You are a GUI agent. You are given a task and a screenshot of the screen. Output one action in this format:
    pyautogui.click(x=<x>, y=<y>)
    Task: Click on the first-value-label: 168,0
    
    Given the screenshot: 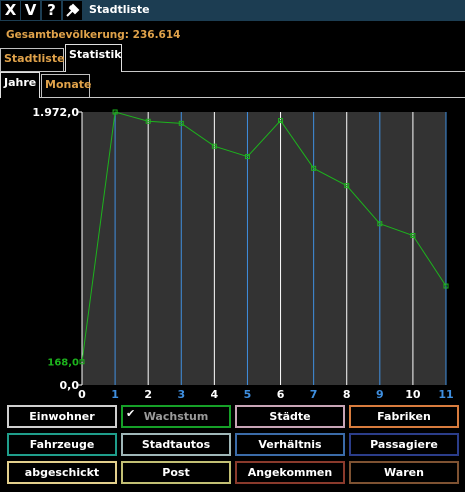 What is the action you would take?
    pyautogui.click(x=63, y=363)
    